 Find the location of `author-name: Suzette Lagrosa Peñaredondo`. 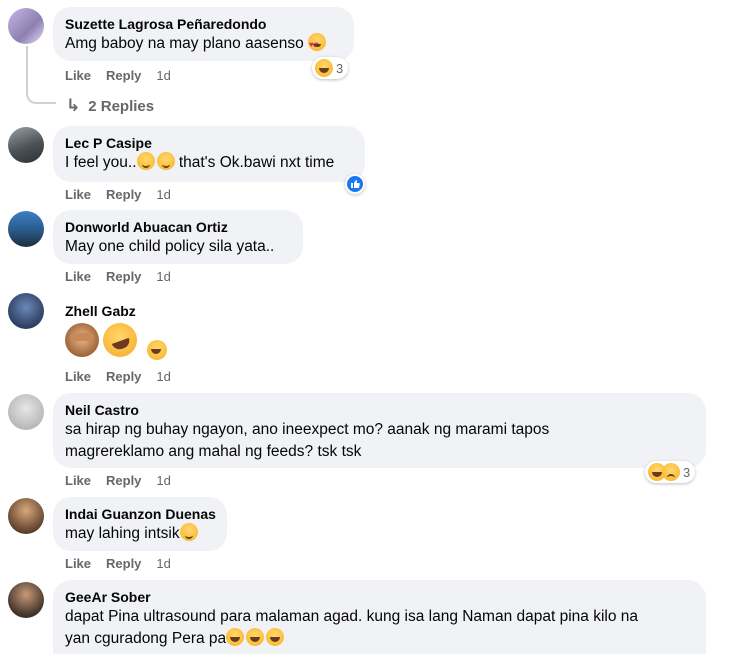

author-name: Suzette Lagrosa Peñaredondo is located at coordinates (203, 24).